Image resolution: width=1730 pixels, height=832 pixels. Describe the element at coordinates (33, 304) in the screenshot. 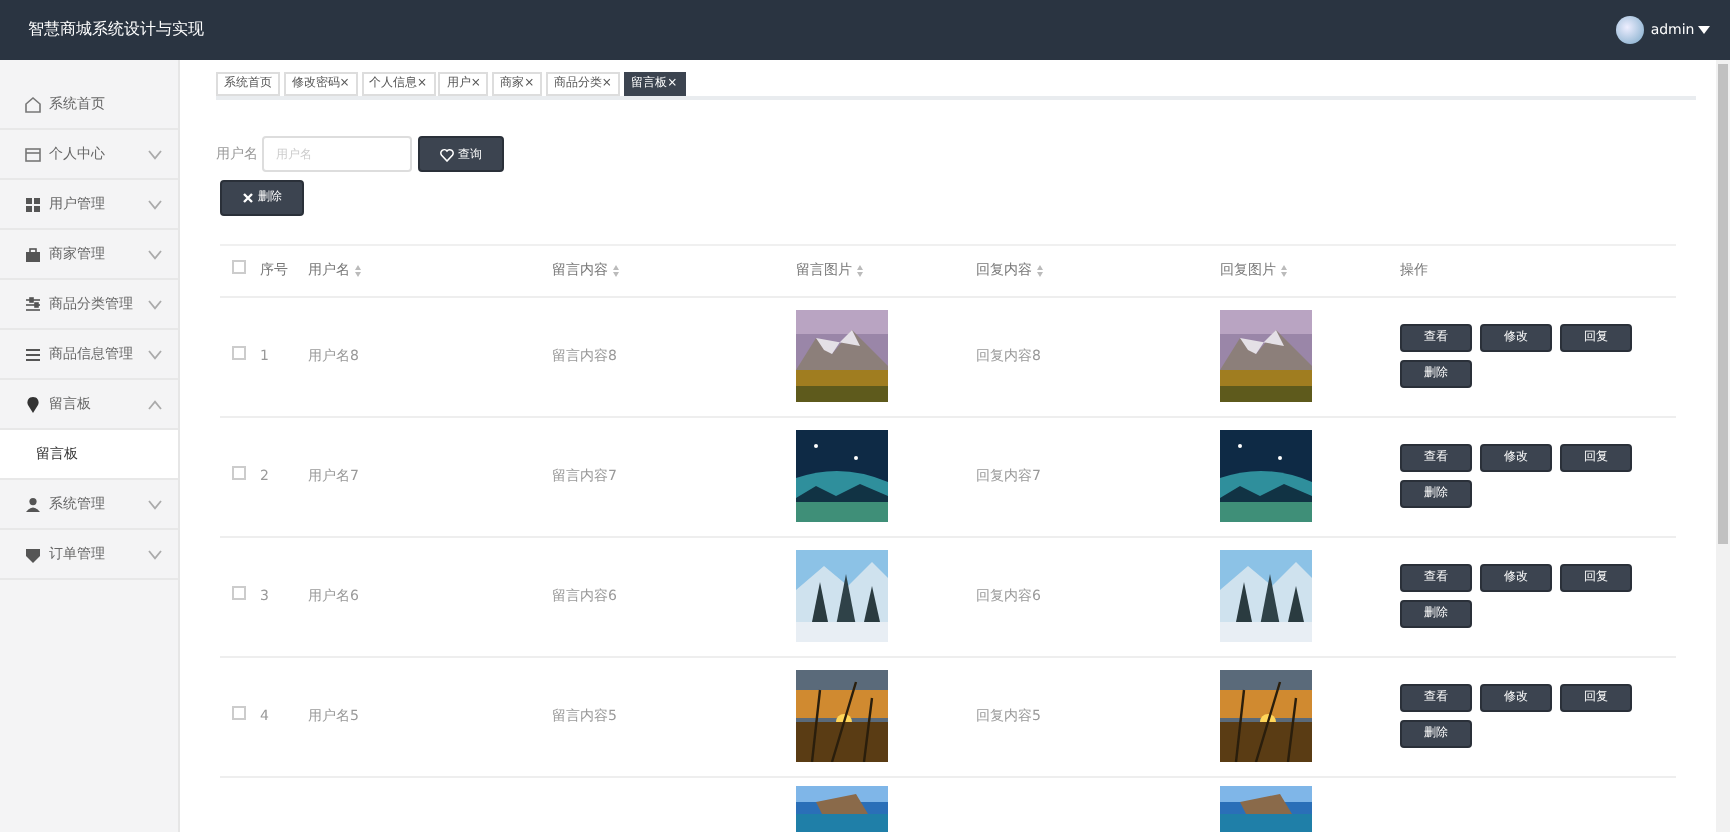

I see `sliders-icon` at that location.